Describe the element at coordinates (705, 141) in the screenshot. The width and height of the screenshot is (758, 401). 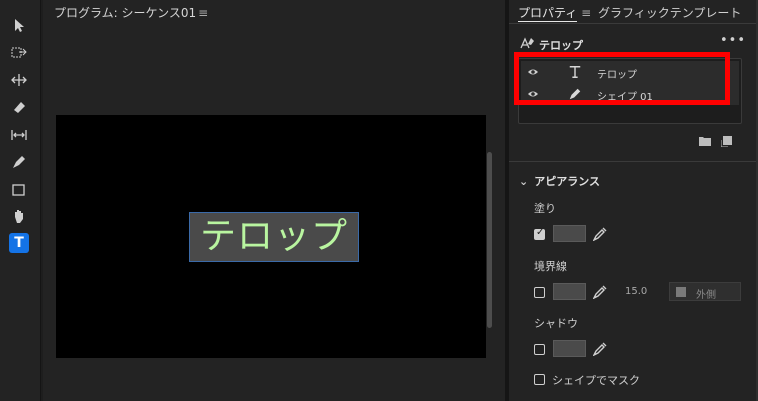
I see `folder-icon` at that location.